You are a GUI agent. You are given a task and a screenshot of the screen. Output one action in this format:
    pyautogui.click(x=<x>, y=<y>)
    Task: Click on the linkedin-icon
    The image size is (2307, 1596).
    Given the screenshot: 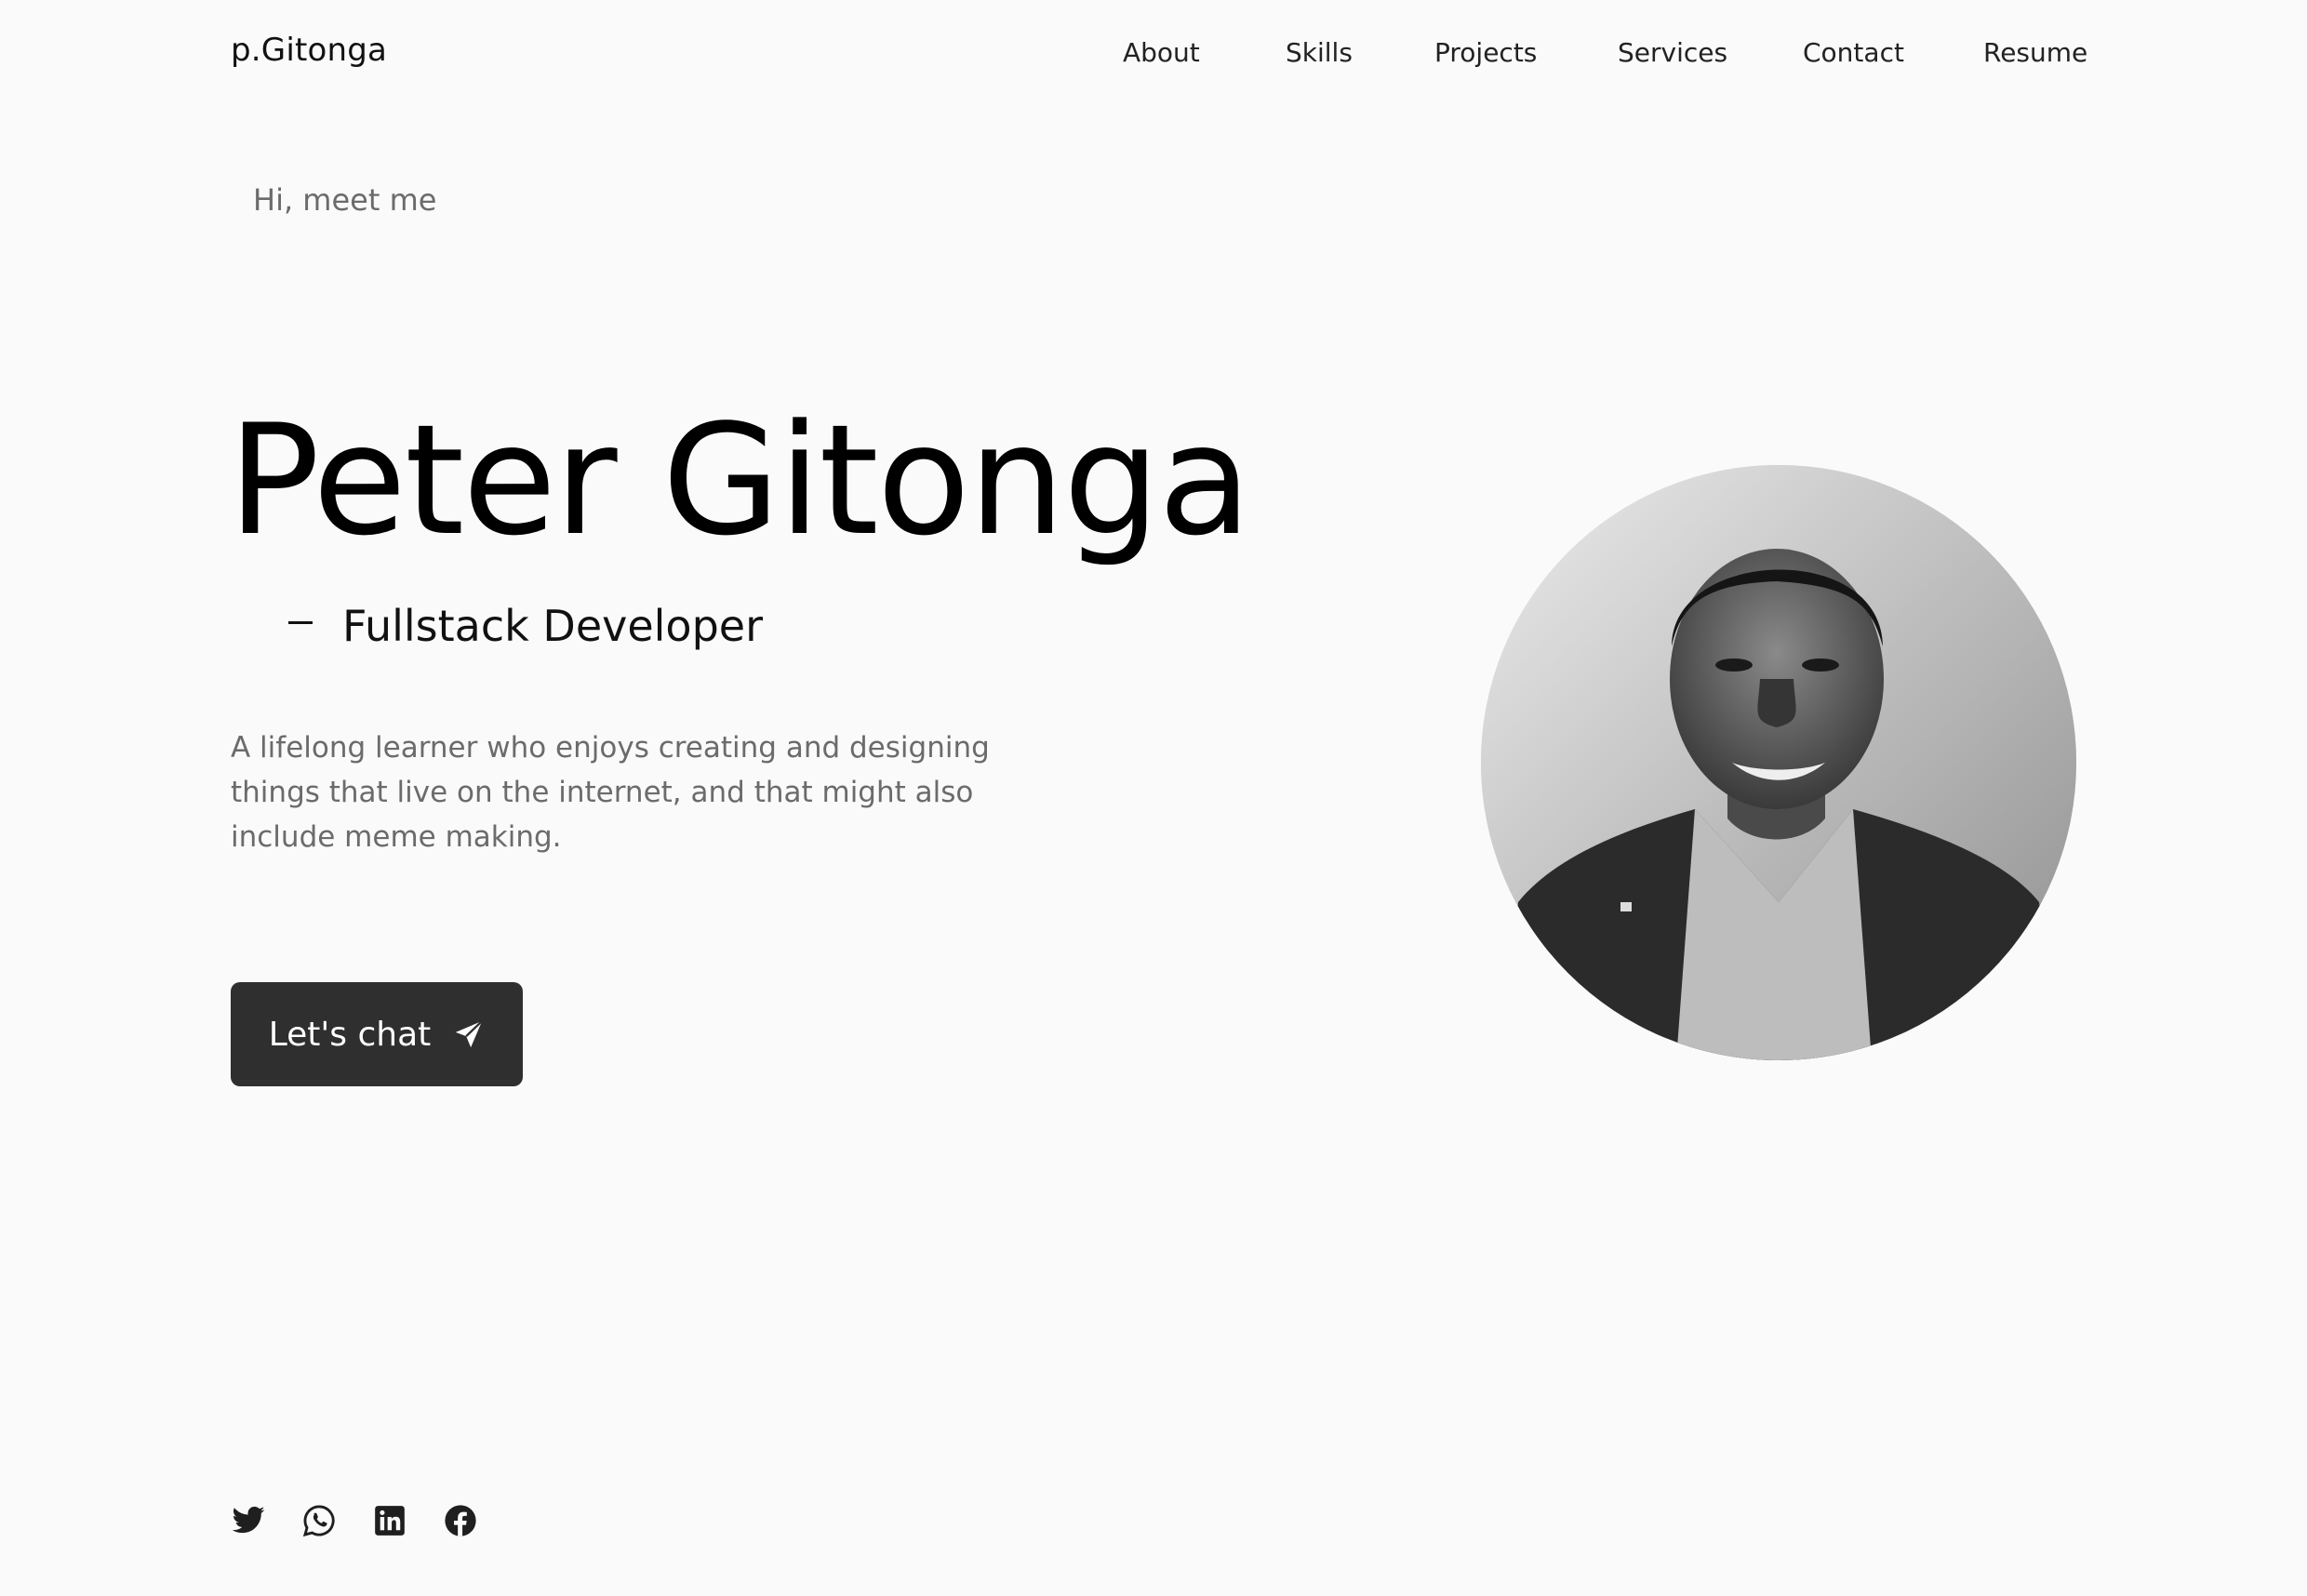 What is the action you would take?
    pyautogui.click(x=389, y=1521)
    